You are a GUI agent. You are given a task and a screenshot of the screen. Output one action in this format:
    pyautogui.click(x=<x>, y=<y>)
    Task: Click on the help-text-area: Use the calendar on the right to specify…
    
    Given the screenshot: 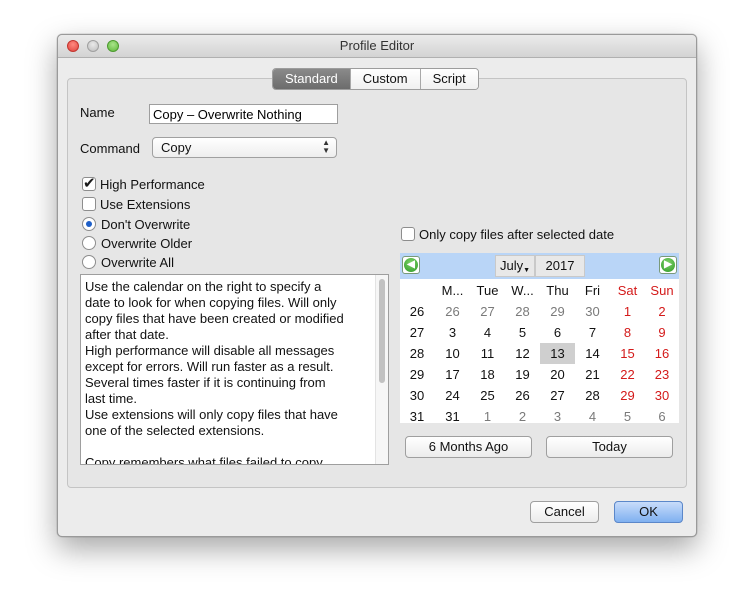 What is the action you would take?
    pyautogui.click(x=234, y=369)
    